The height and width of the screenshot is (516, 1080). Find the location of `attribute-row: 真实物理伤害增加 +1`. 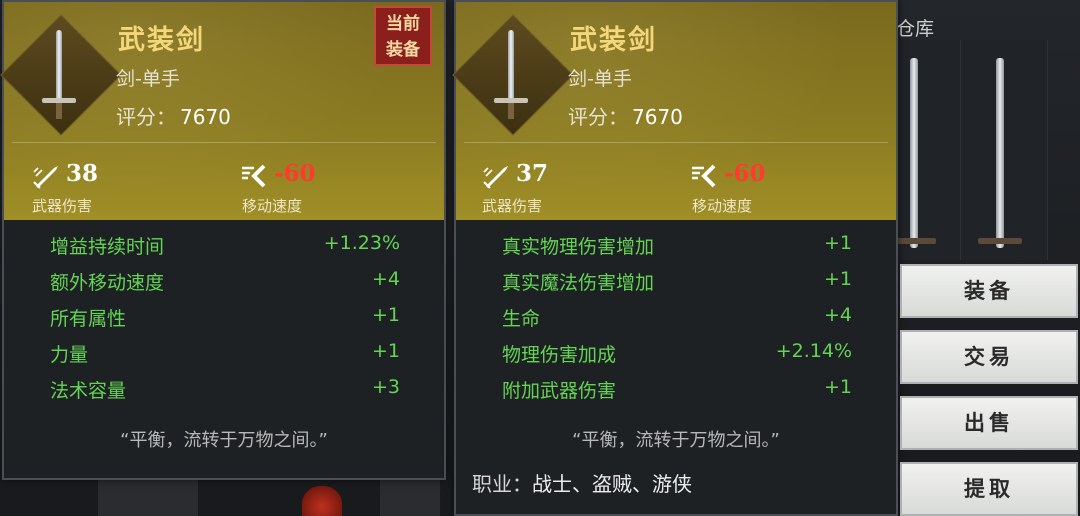

attribute-row: 真实物理伤害增加 +1 is located at coordinates (677, 245).